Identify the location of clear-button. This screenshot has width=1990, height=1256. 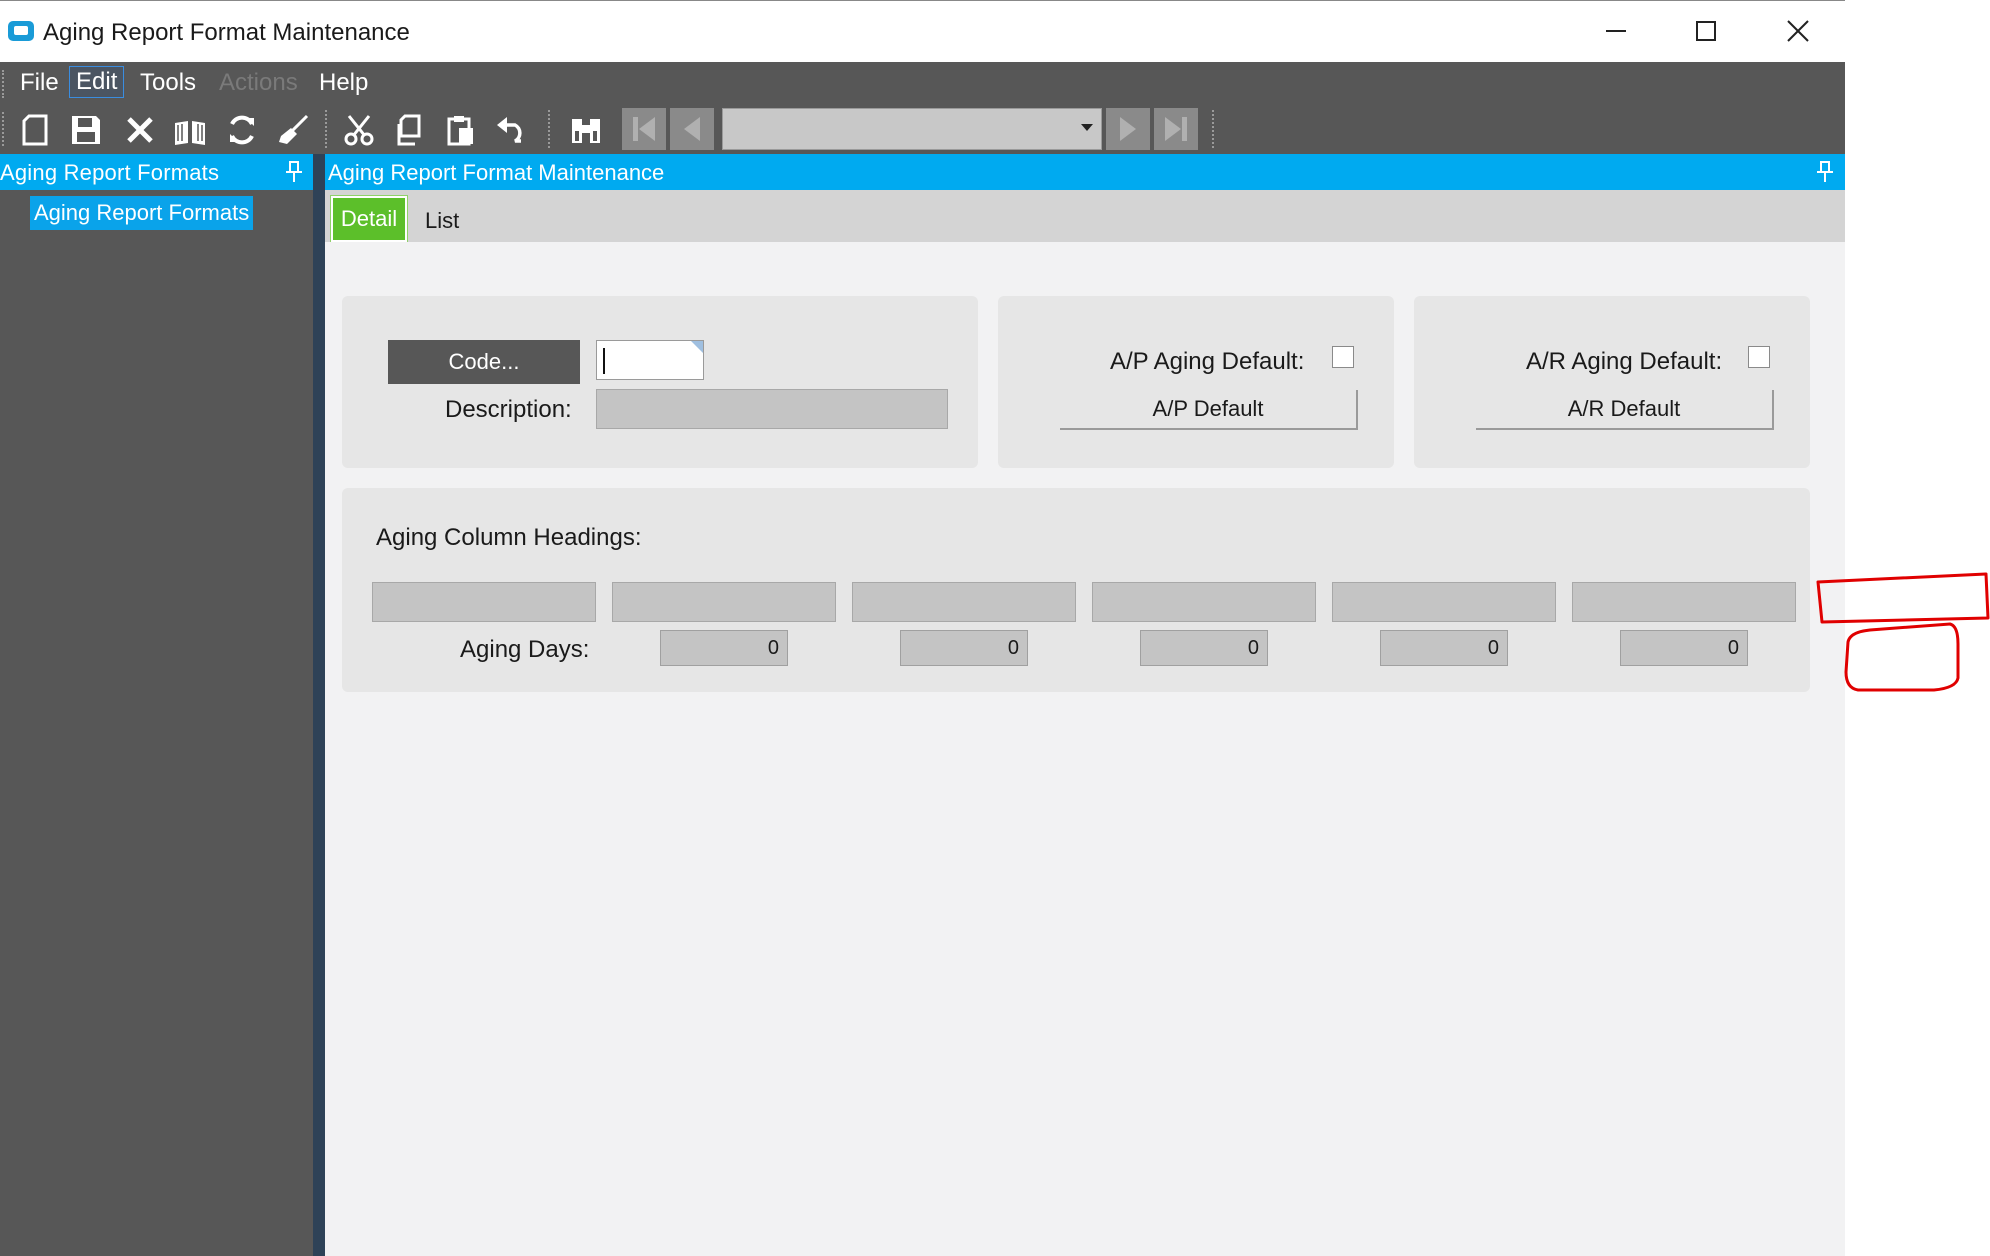
(293, 130).